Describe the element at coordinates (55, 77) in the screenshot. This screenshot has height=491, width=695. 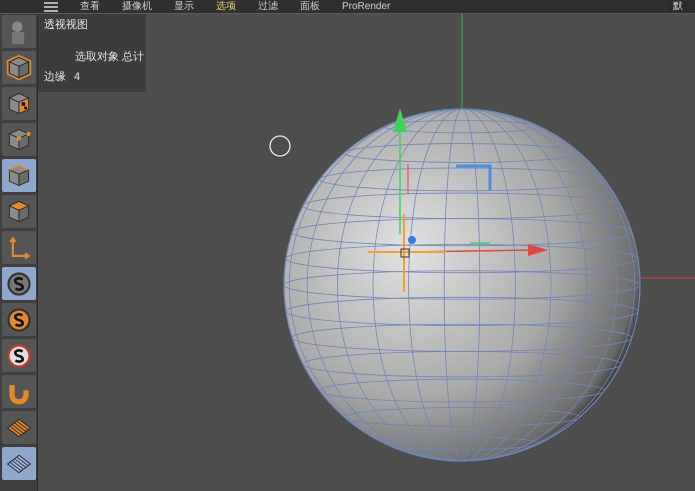
I see `stats-label: 边缘` at that location.